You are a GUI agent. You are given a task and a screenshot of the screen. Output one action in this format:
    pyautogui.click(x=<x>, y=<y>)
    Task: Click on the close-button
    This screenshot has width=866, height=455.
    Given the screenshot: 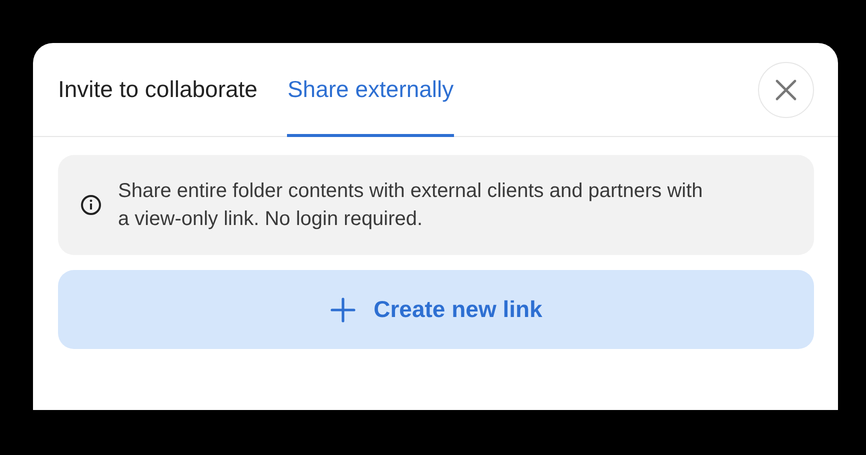 What is the action you would take?
    pyautogui.click(x=786, y=90)
    